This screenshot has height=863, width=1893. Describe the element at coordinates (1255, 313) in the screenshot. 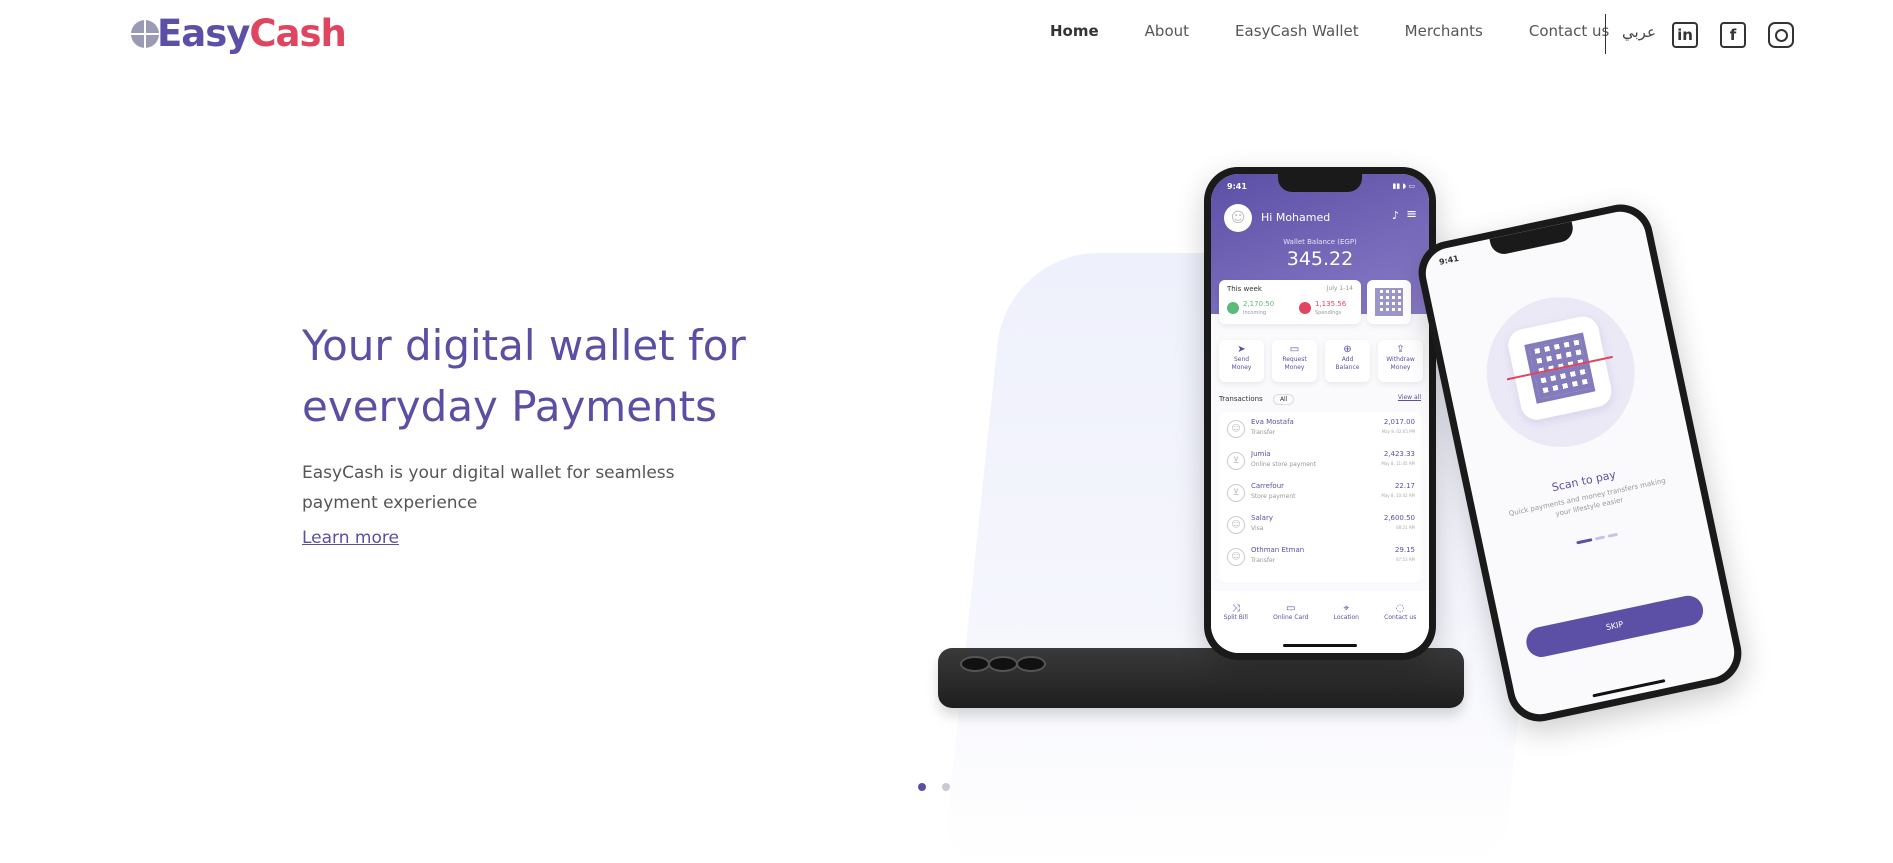

I see `incoming-label: Incoming` at that location.